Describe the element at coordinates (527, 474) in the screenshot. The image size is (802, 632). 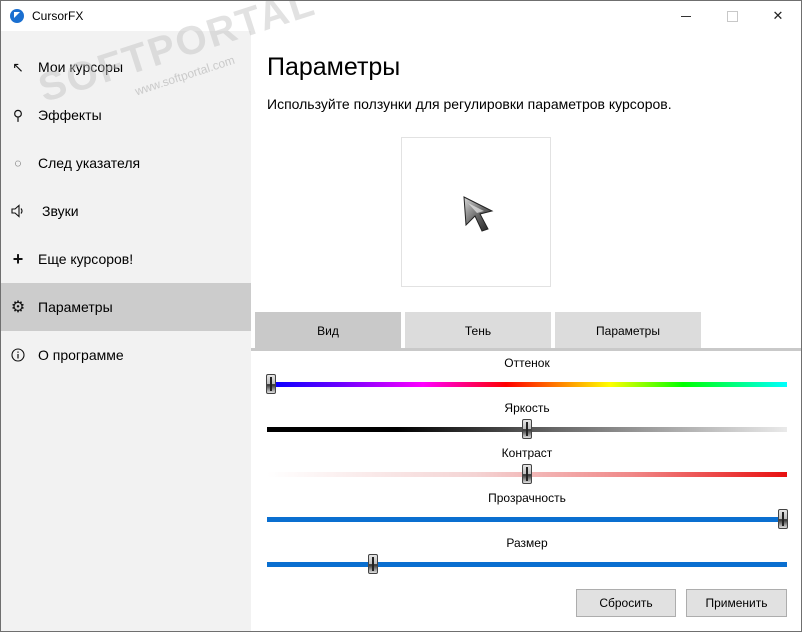
I see `slider-thumb-contrast` at that location.